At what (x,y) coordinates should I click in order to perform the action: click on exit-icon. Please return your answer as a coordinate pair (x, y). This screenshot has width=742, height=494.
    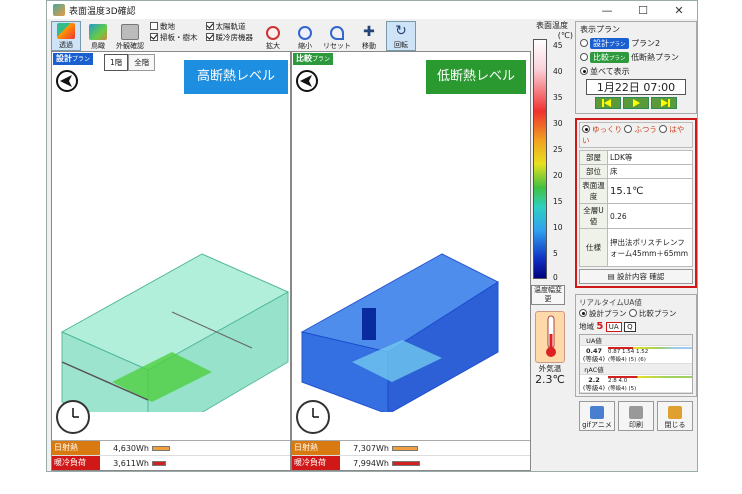
    Looking at the image, I should click on (675, 412).